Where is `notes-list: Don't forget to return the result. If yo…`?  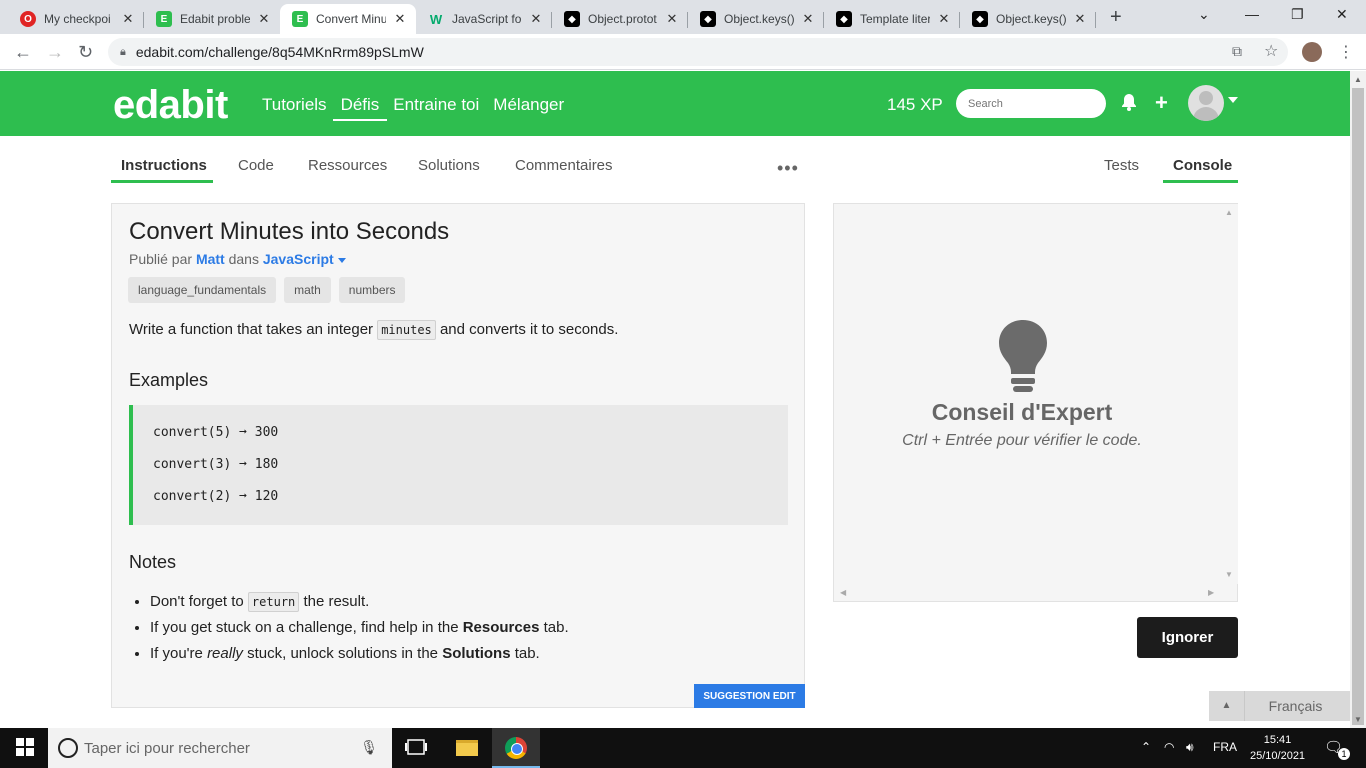 notes-list: Don't forget to return the result. If yo… is located at coordinates (359, 631).